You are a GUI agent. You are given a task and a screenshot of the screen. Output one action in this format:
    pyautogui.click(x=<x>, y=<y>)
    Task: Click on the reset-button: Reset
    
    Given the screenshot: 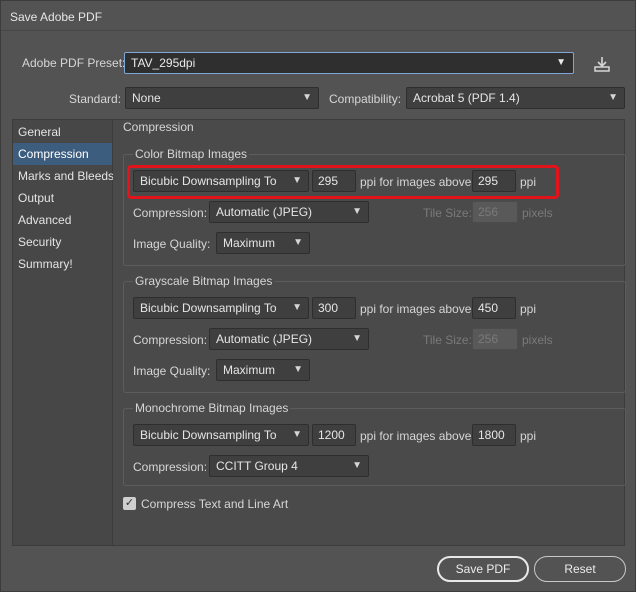 What is the action you would take?
    pyautogui.click(x=580, y=569)
    